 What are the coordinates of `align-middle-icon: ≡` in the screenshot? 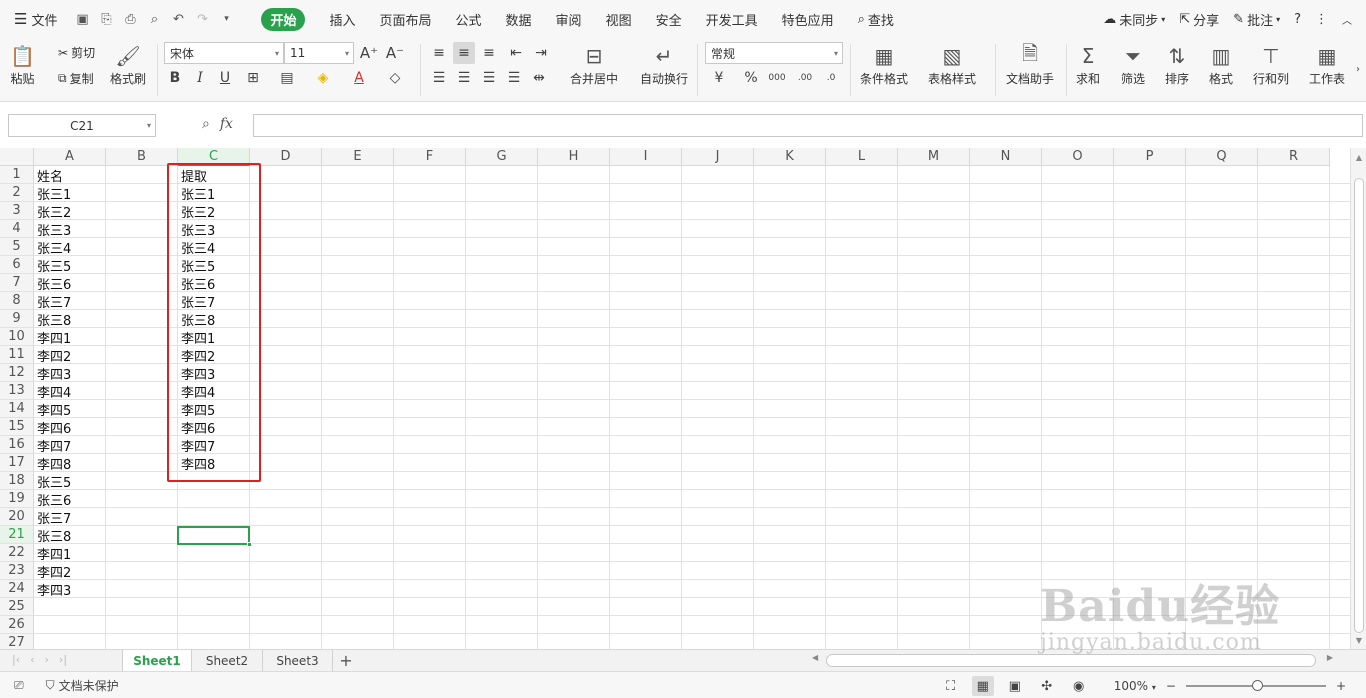 It's located at (464, 53).